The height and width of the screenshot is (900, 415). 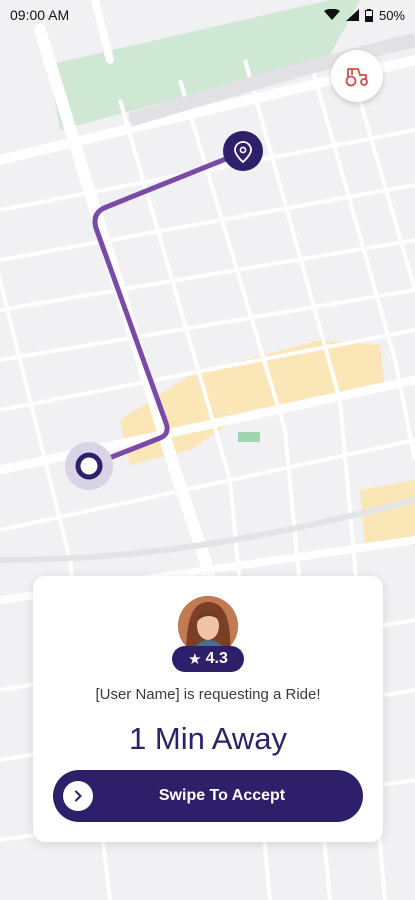 I want to click on status-time: 09:00 AM, so click(x=40, y=15).